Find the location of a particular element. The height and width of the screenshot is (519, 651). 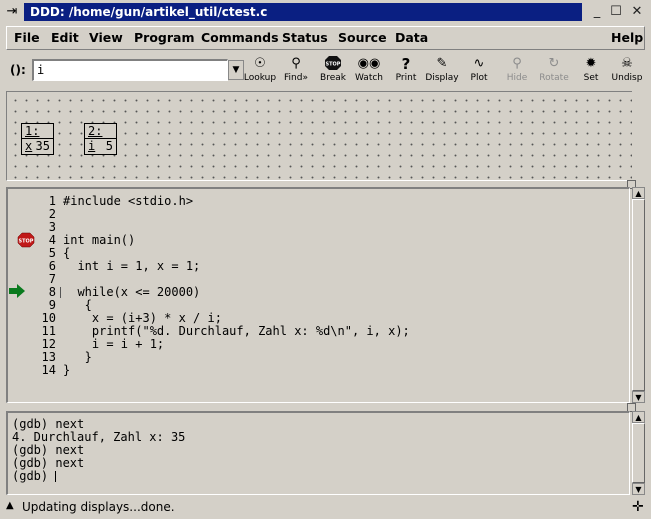

find-button: ⚲ Find» is located at coordinates (296, 71).